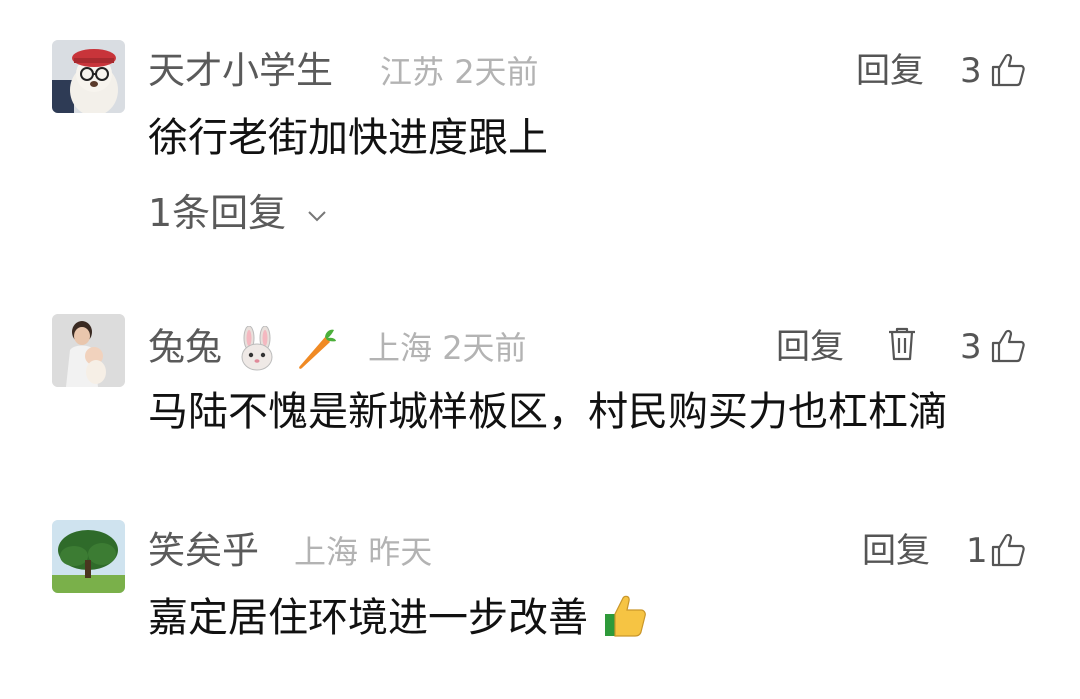 This screenshot has height=699, width=1080. I want to click on username-text: 兔兔, so click(185, 347).